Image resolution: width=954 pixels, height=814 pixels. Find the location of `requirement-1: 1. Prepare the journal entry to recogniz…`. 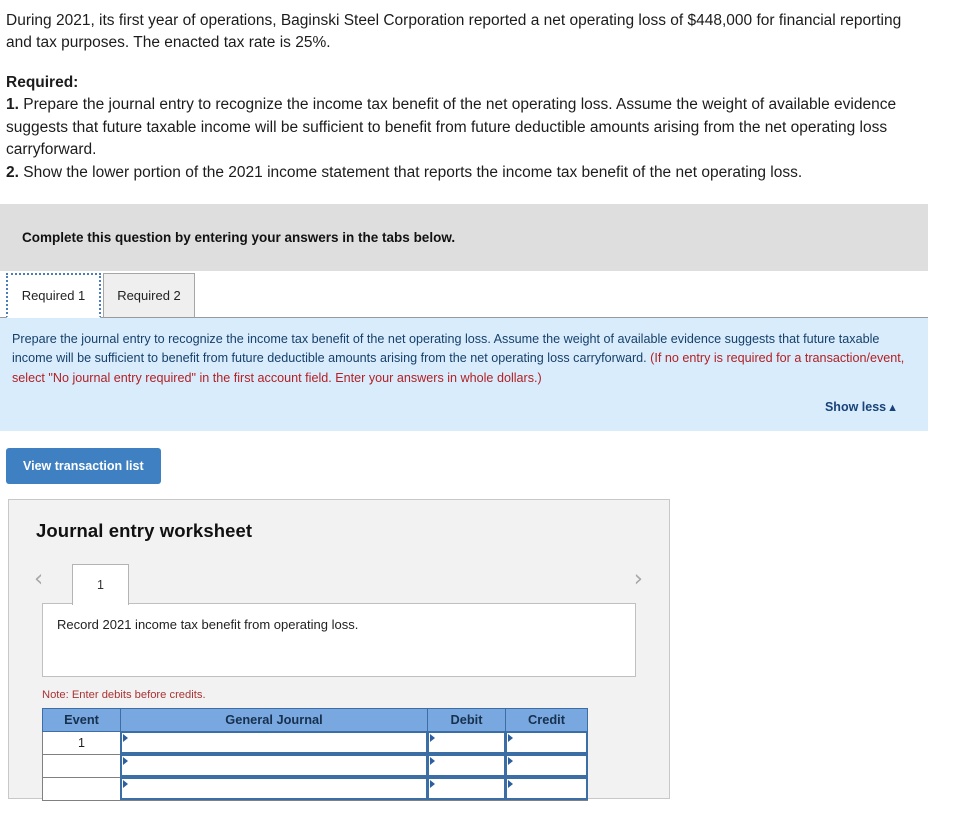

requirement-1: 1. Prepare the journal entry to recogniz… is located at coordinates (467, 127).